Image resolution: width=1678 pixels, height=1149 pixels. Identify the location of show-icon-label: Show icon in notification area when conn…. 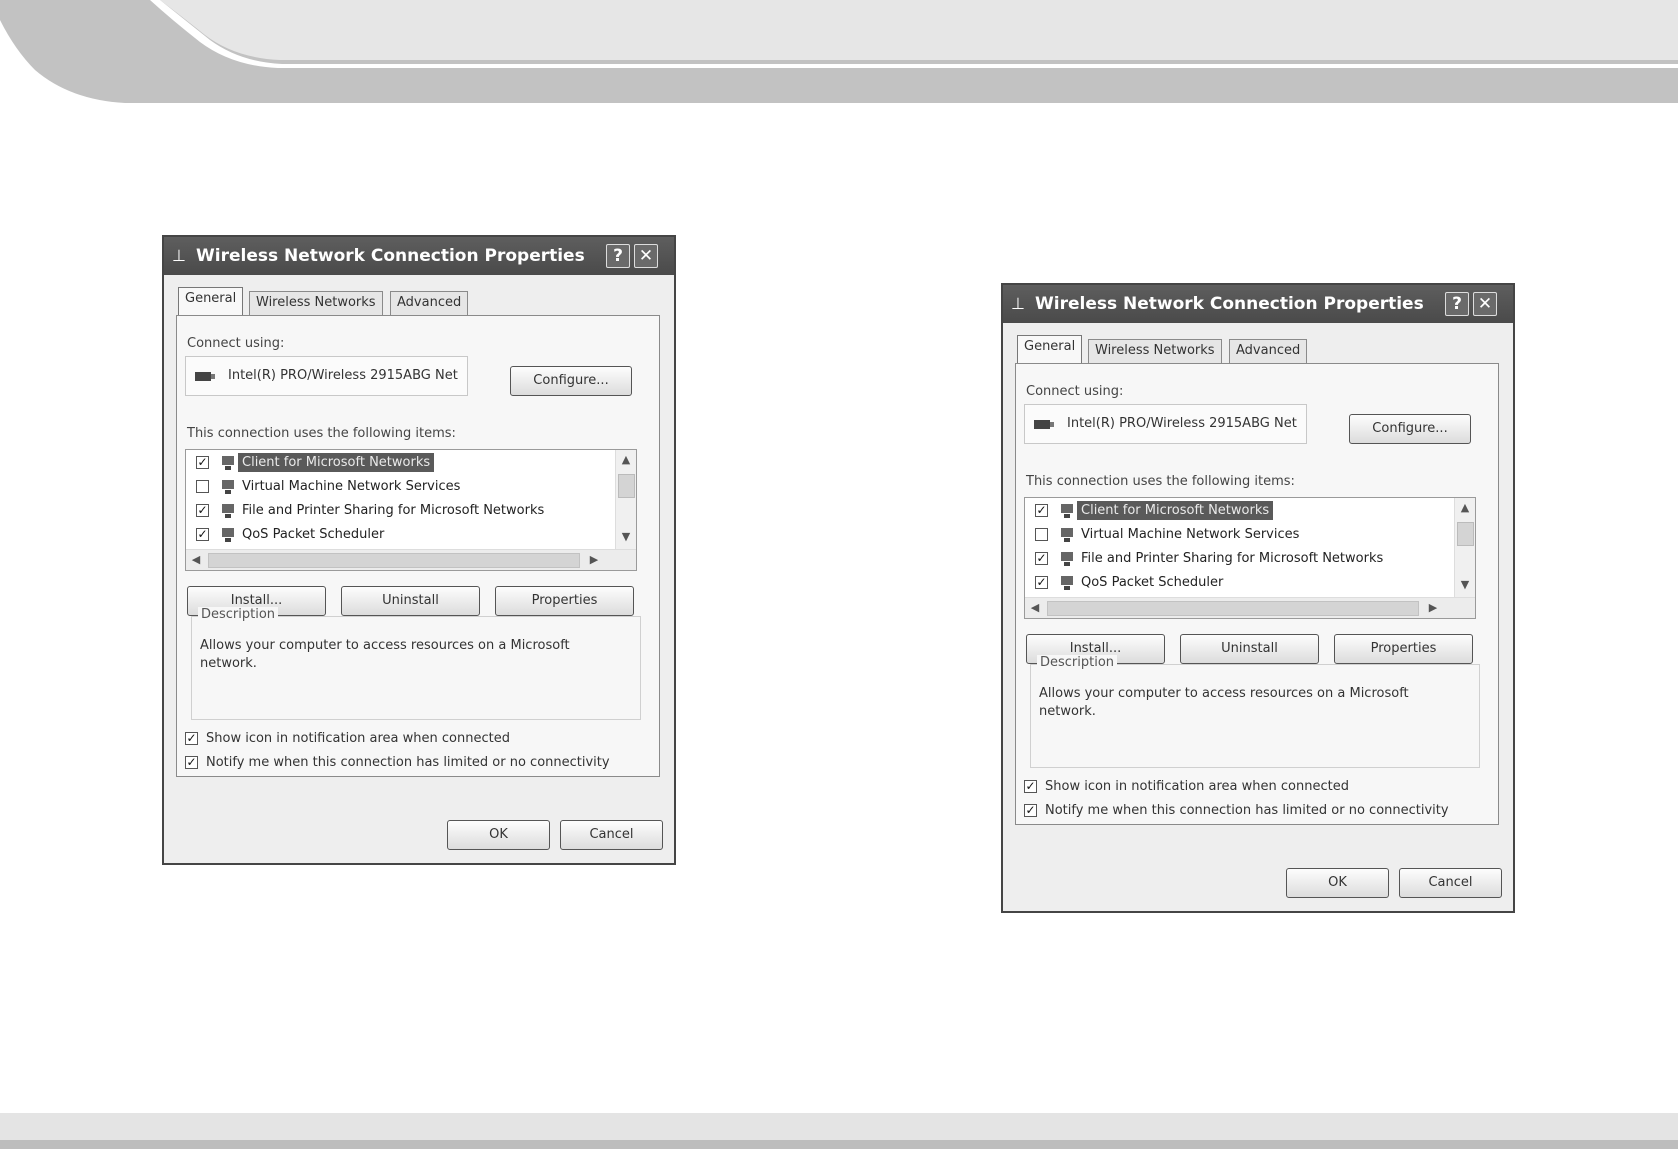
(1197, 786).